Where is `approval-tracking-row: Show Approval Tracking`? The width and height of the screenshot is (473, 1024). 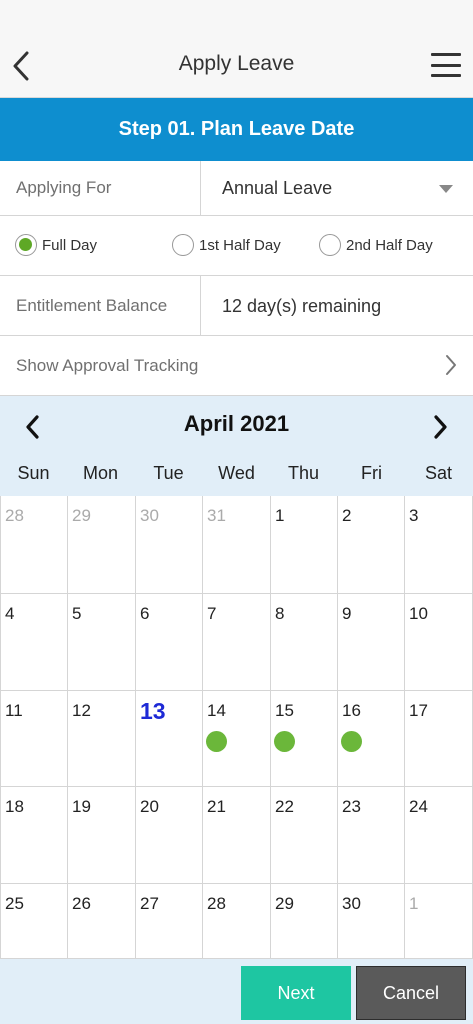
approval-tracking-row: Show Approval Tracking is located at coordinates (236, 366).